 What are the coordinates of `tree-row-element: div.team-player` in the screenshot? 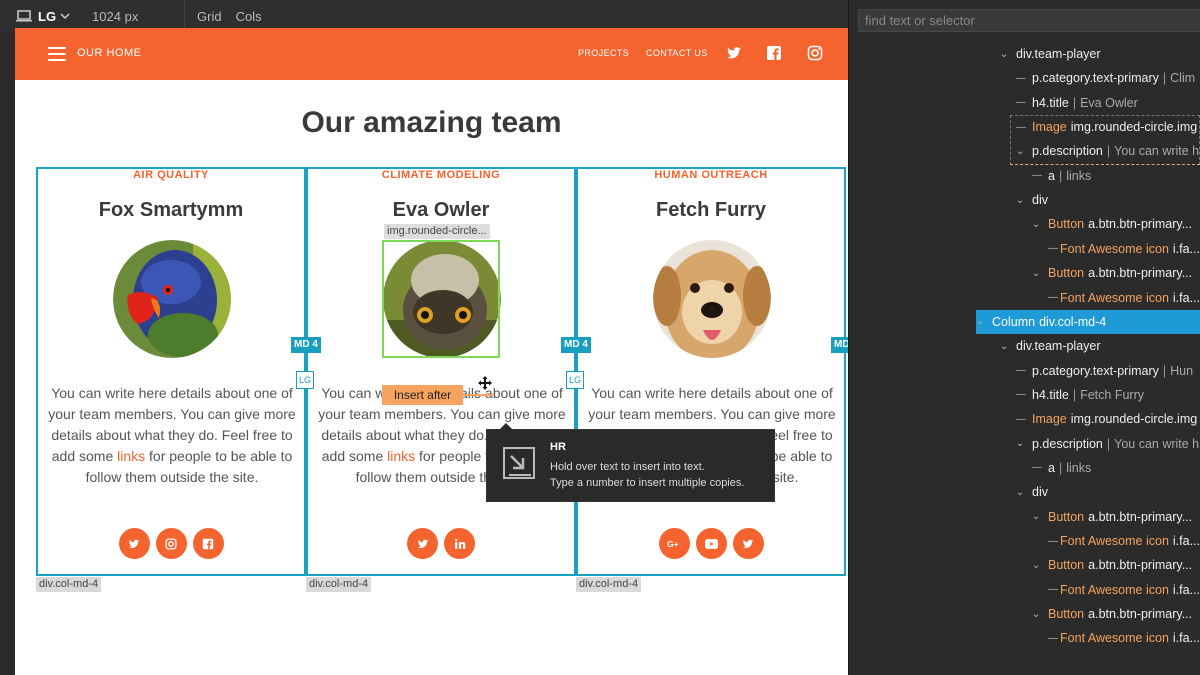 It's located at (1058, 346).